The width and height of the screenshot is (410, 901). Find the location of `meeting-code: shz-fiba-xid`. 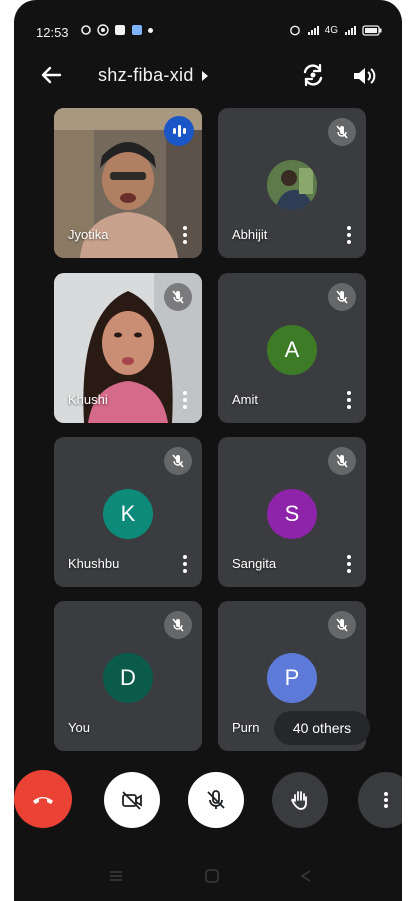

meeting-code: shz-fiba-xid is located at coordinates (146, 75).